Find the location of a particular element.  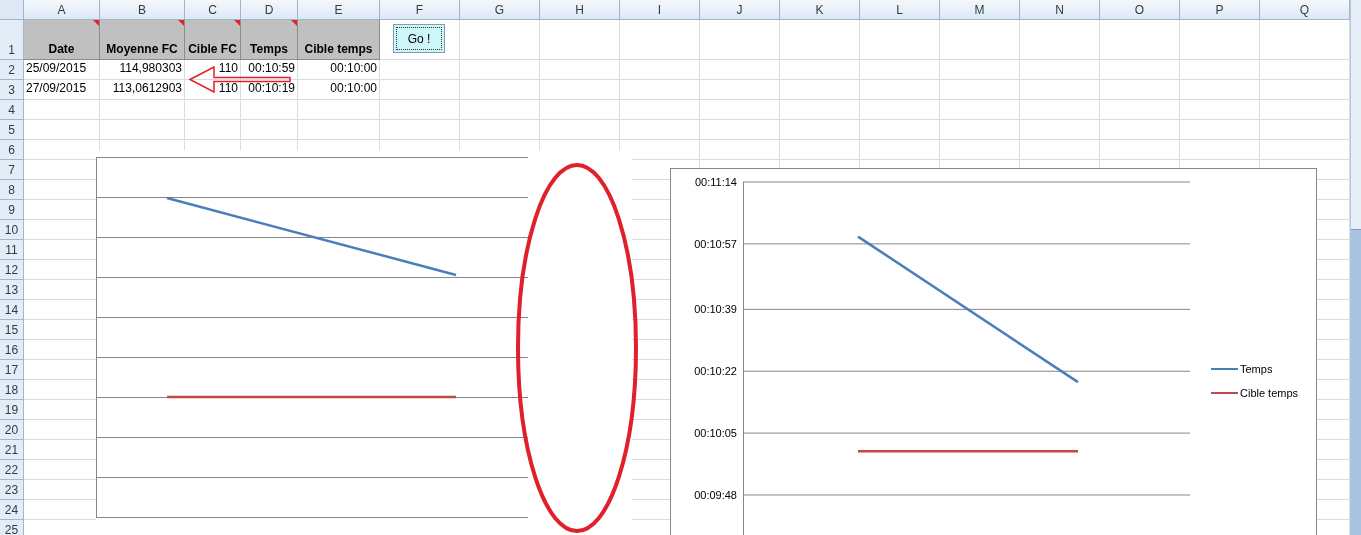

header-cell: Cible temps is located at coordinates (339, 40).